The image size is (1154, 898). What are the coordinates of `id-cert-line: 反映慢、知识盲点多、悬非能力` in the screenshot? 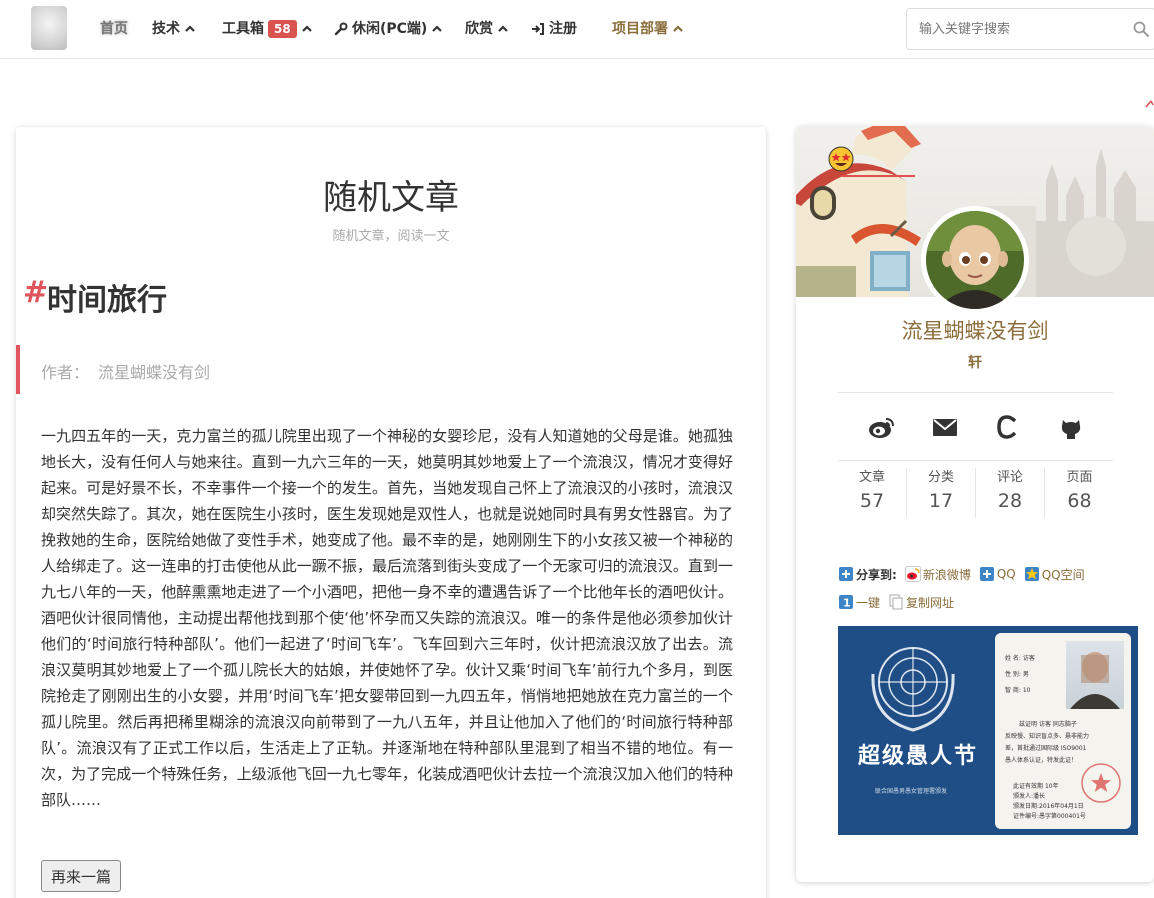 It's located at (1047, 736).